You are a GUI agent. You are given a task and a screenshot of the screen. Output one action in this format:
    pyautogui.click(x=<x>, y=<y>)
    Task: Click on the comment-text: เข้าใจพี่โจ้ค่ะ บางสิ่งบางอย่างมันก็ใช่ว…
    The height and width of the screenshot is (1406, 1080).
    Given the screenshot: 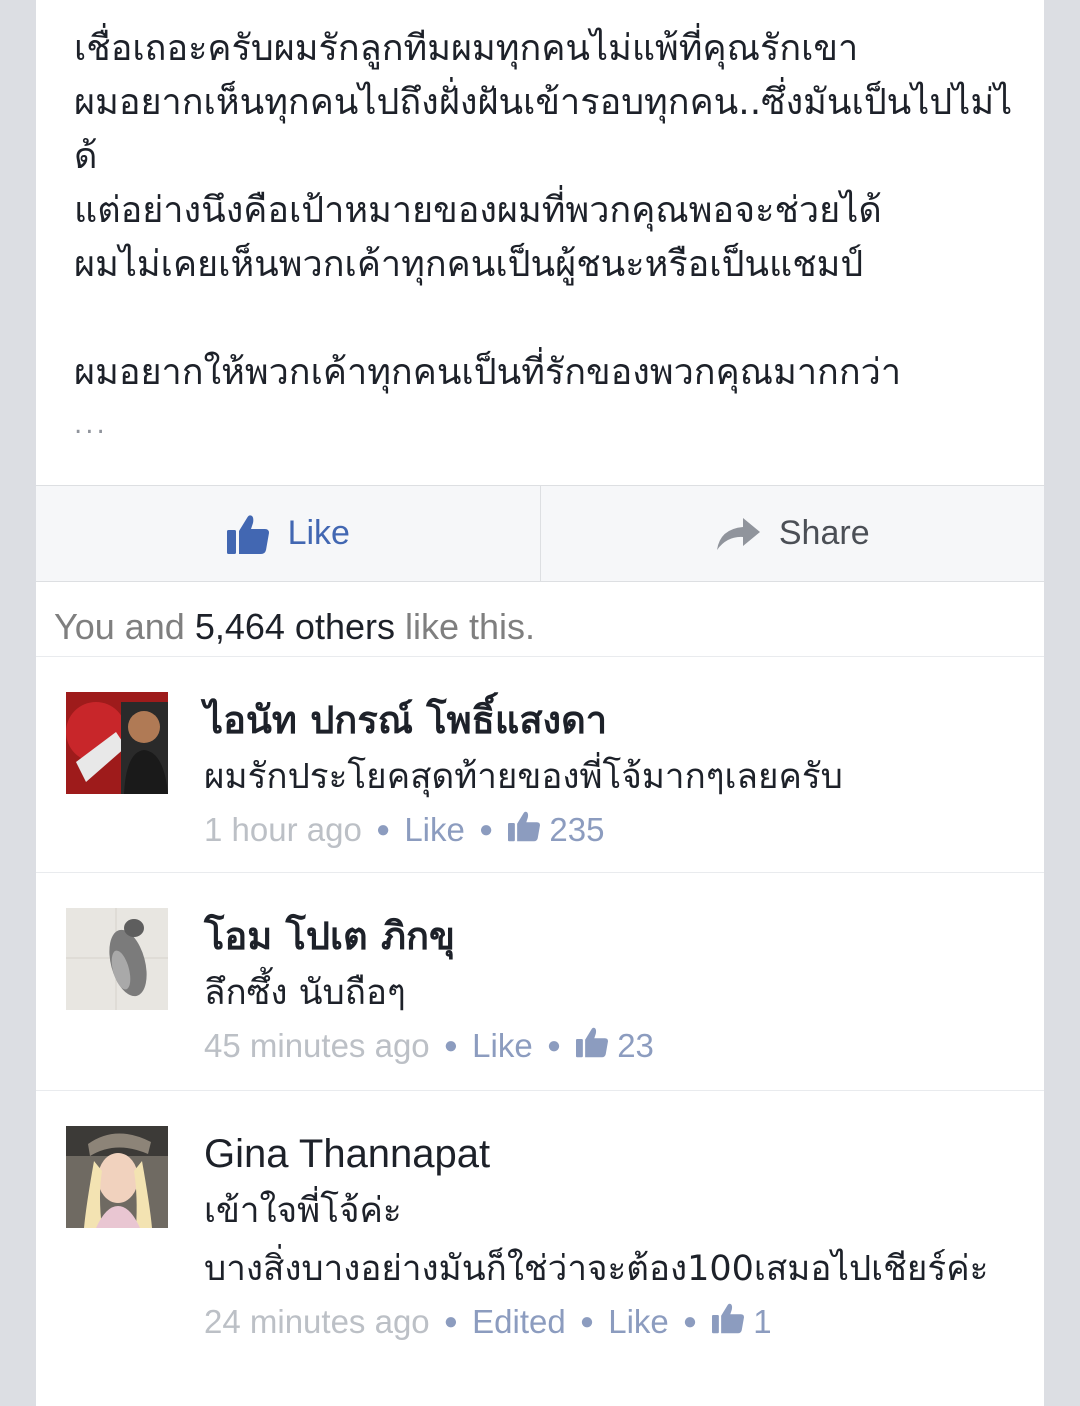 What is the action you would take?
    pyautogui.click(x=596, y=1240)
    